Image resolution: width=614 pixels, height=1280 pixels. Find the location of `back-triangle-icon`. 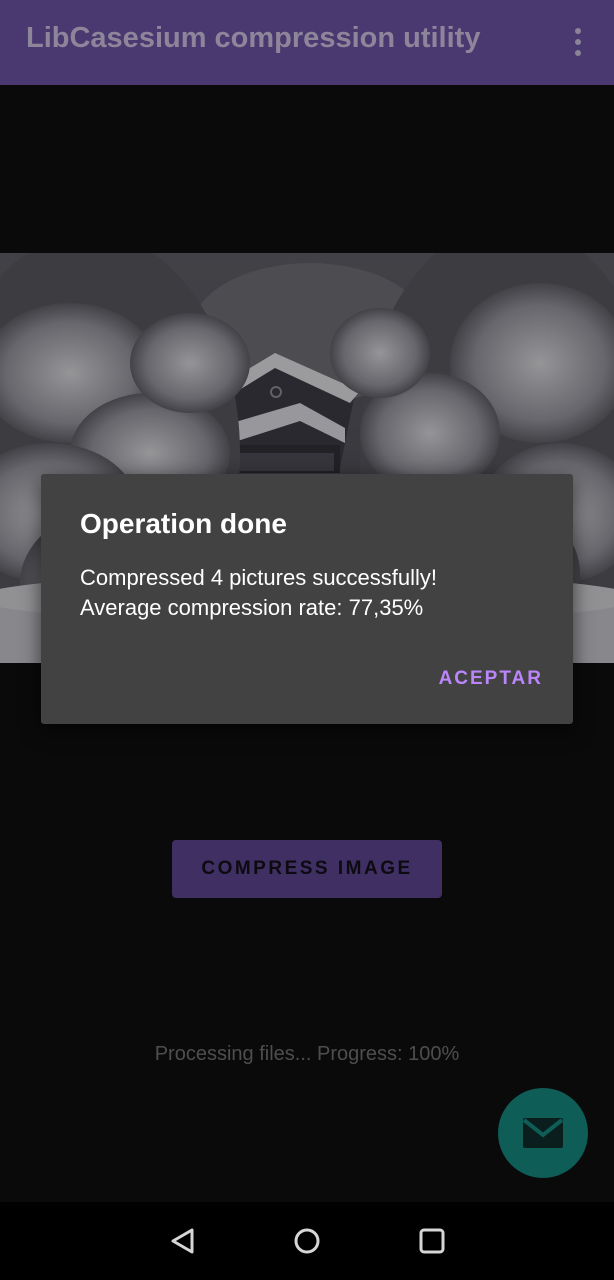

back-triangle-icon is located at coordinates (183, 1241).